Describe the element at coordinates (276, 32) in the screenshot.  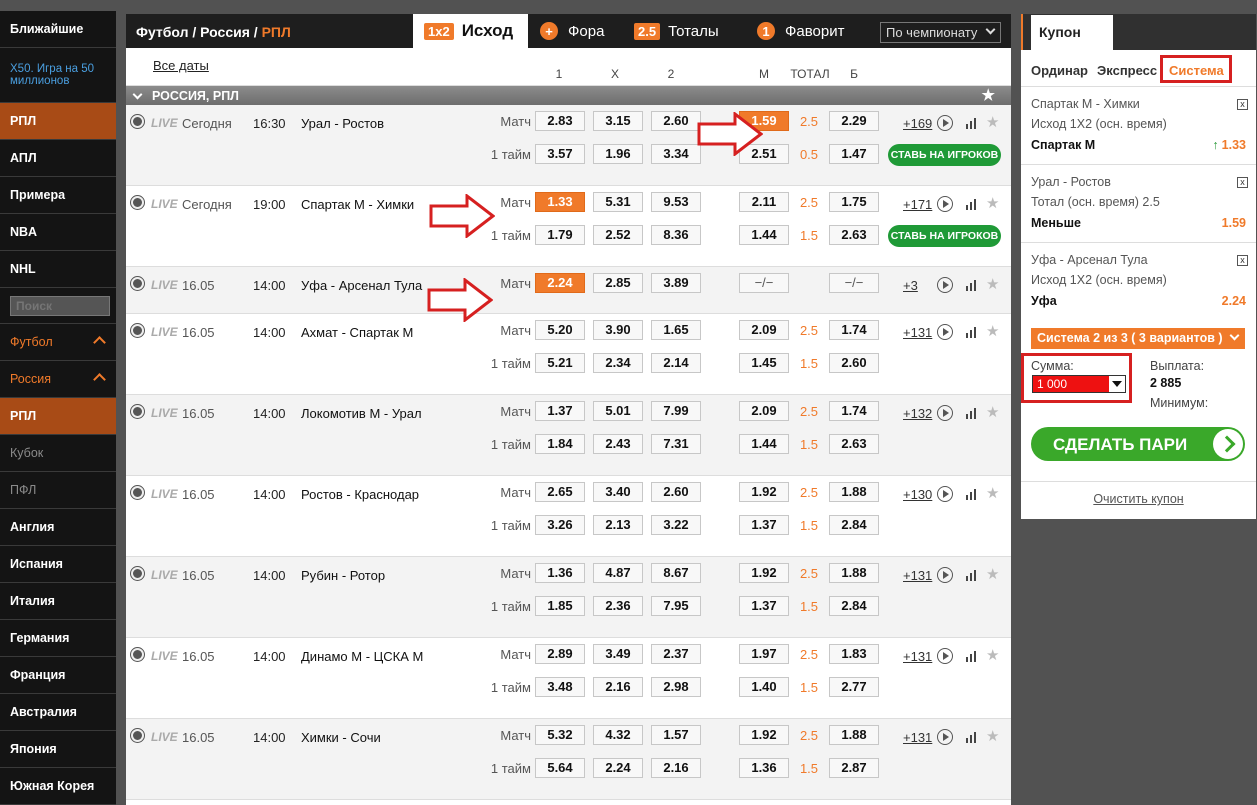
I see `breadcrumb-current: РПЛ` at that location.